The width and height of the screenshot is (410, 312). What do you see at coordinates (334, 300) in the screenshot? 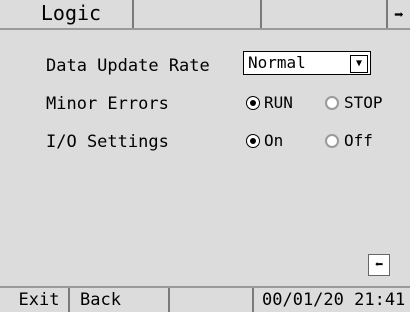
I see `clock-display: 00/01/20 21:41` at bounding box center [334, 300].